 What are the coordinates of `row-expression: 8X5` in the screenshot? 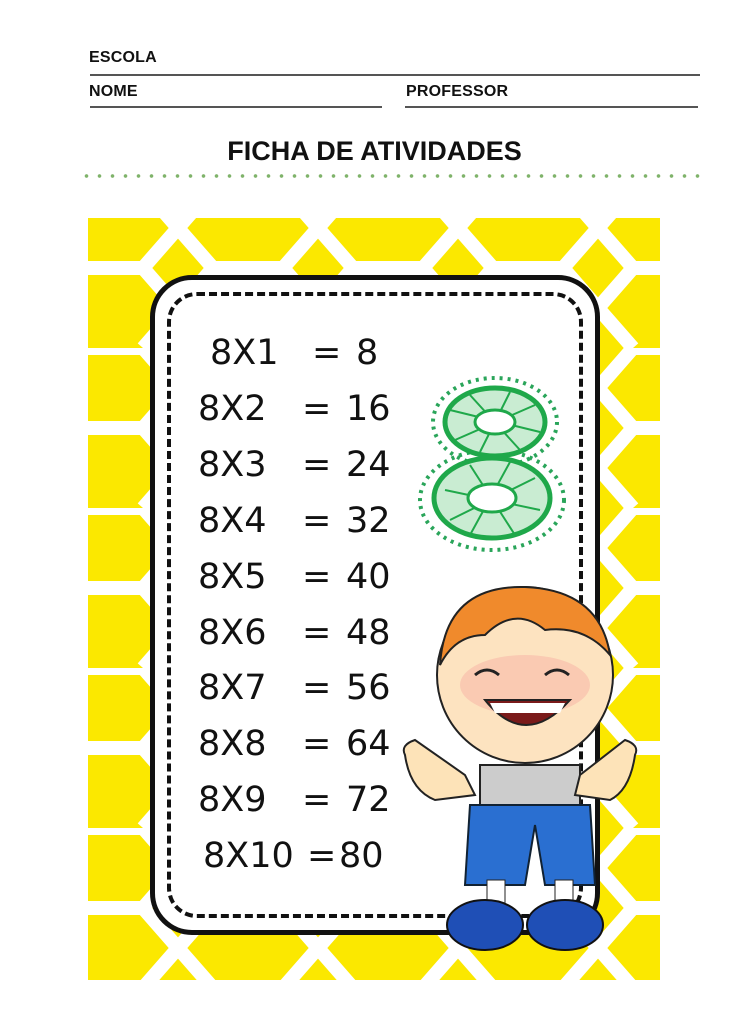 It's located at (232, 577).